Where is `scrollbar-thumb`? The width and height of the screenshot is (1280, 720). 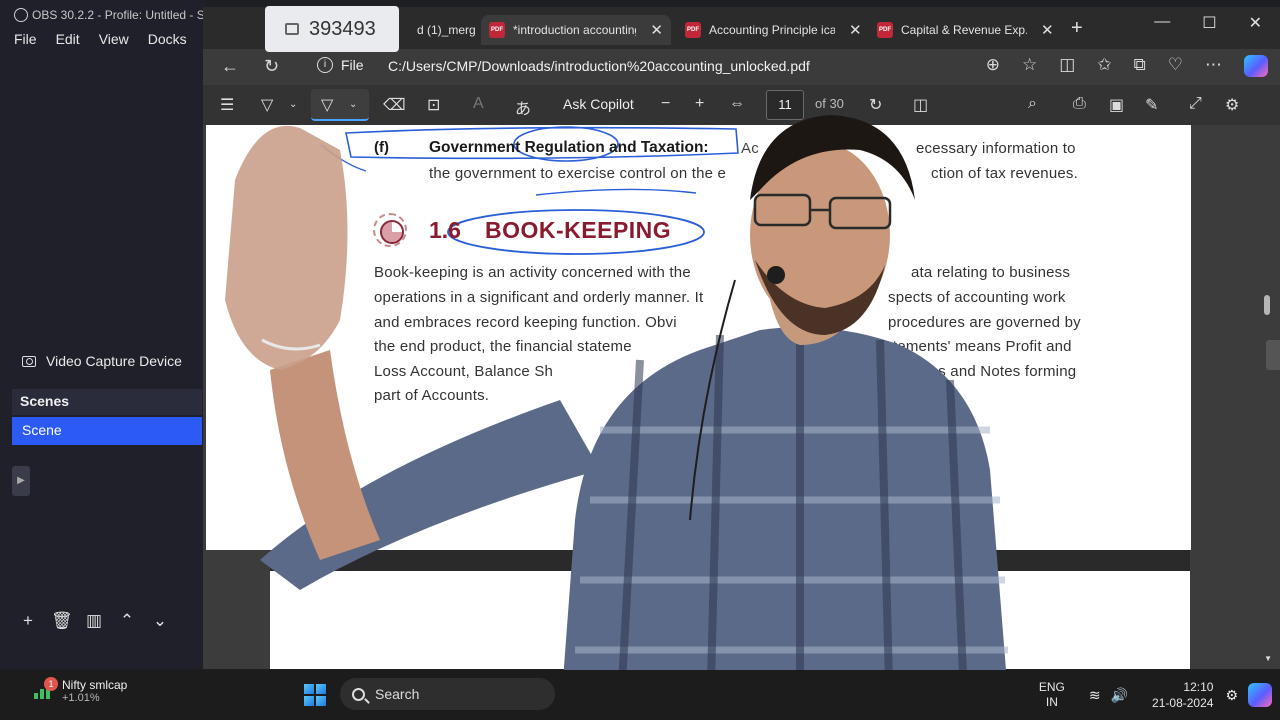 scrollbar-thumb is located at coordinates (1267, 305).